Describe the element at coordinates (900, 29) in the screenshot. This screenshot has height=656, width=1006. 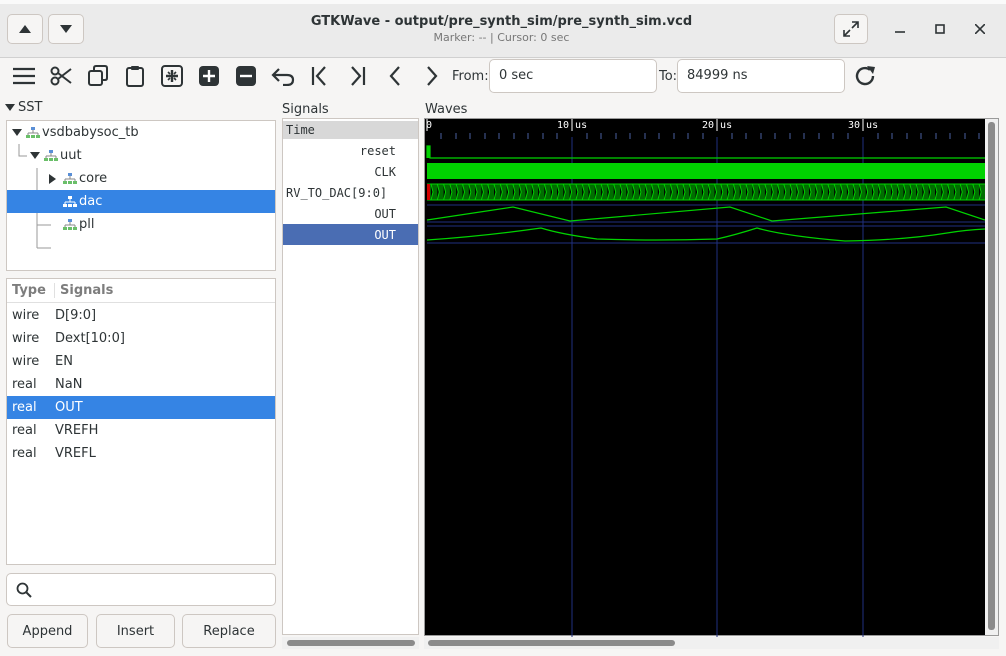
I see `minimize-button` at that location.